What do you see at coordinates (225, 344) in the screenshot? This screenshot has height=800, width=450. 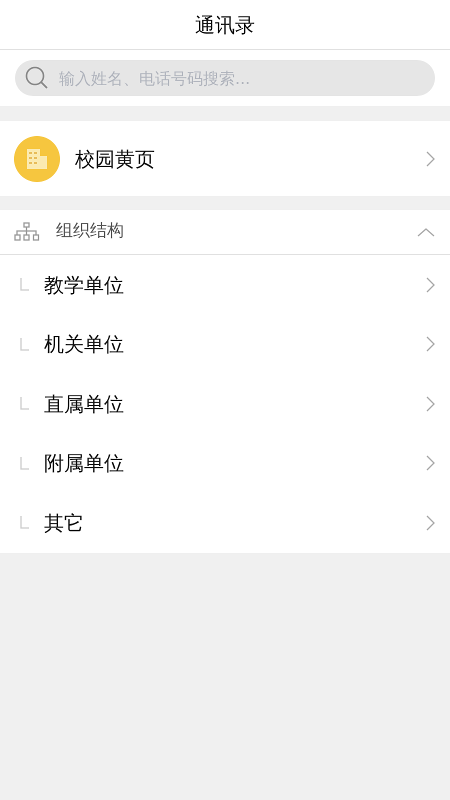 I see `org-unit-item: 机关单位` at bounding box center [225, 344].